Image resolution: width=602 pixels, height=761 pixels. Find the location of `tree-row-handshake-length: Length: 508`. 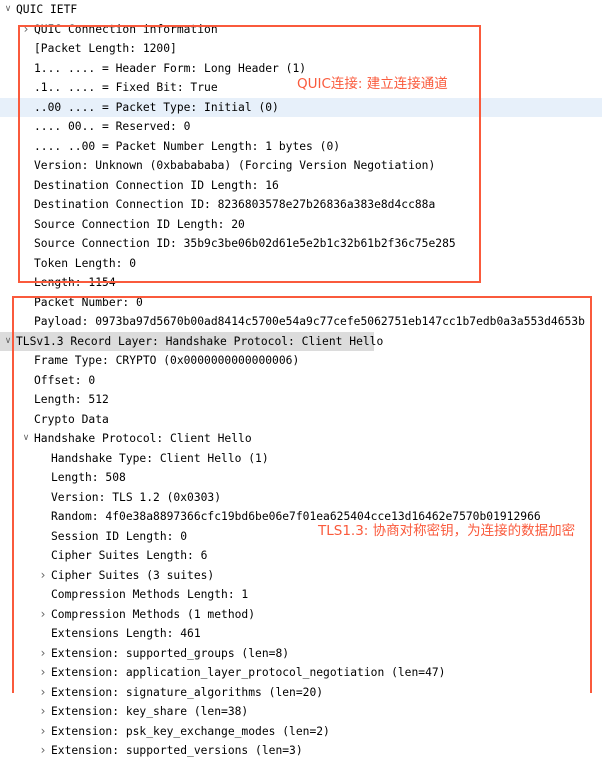

tree-row-handshake-length: Length: 508 is located at coordinates (301, 478).